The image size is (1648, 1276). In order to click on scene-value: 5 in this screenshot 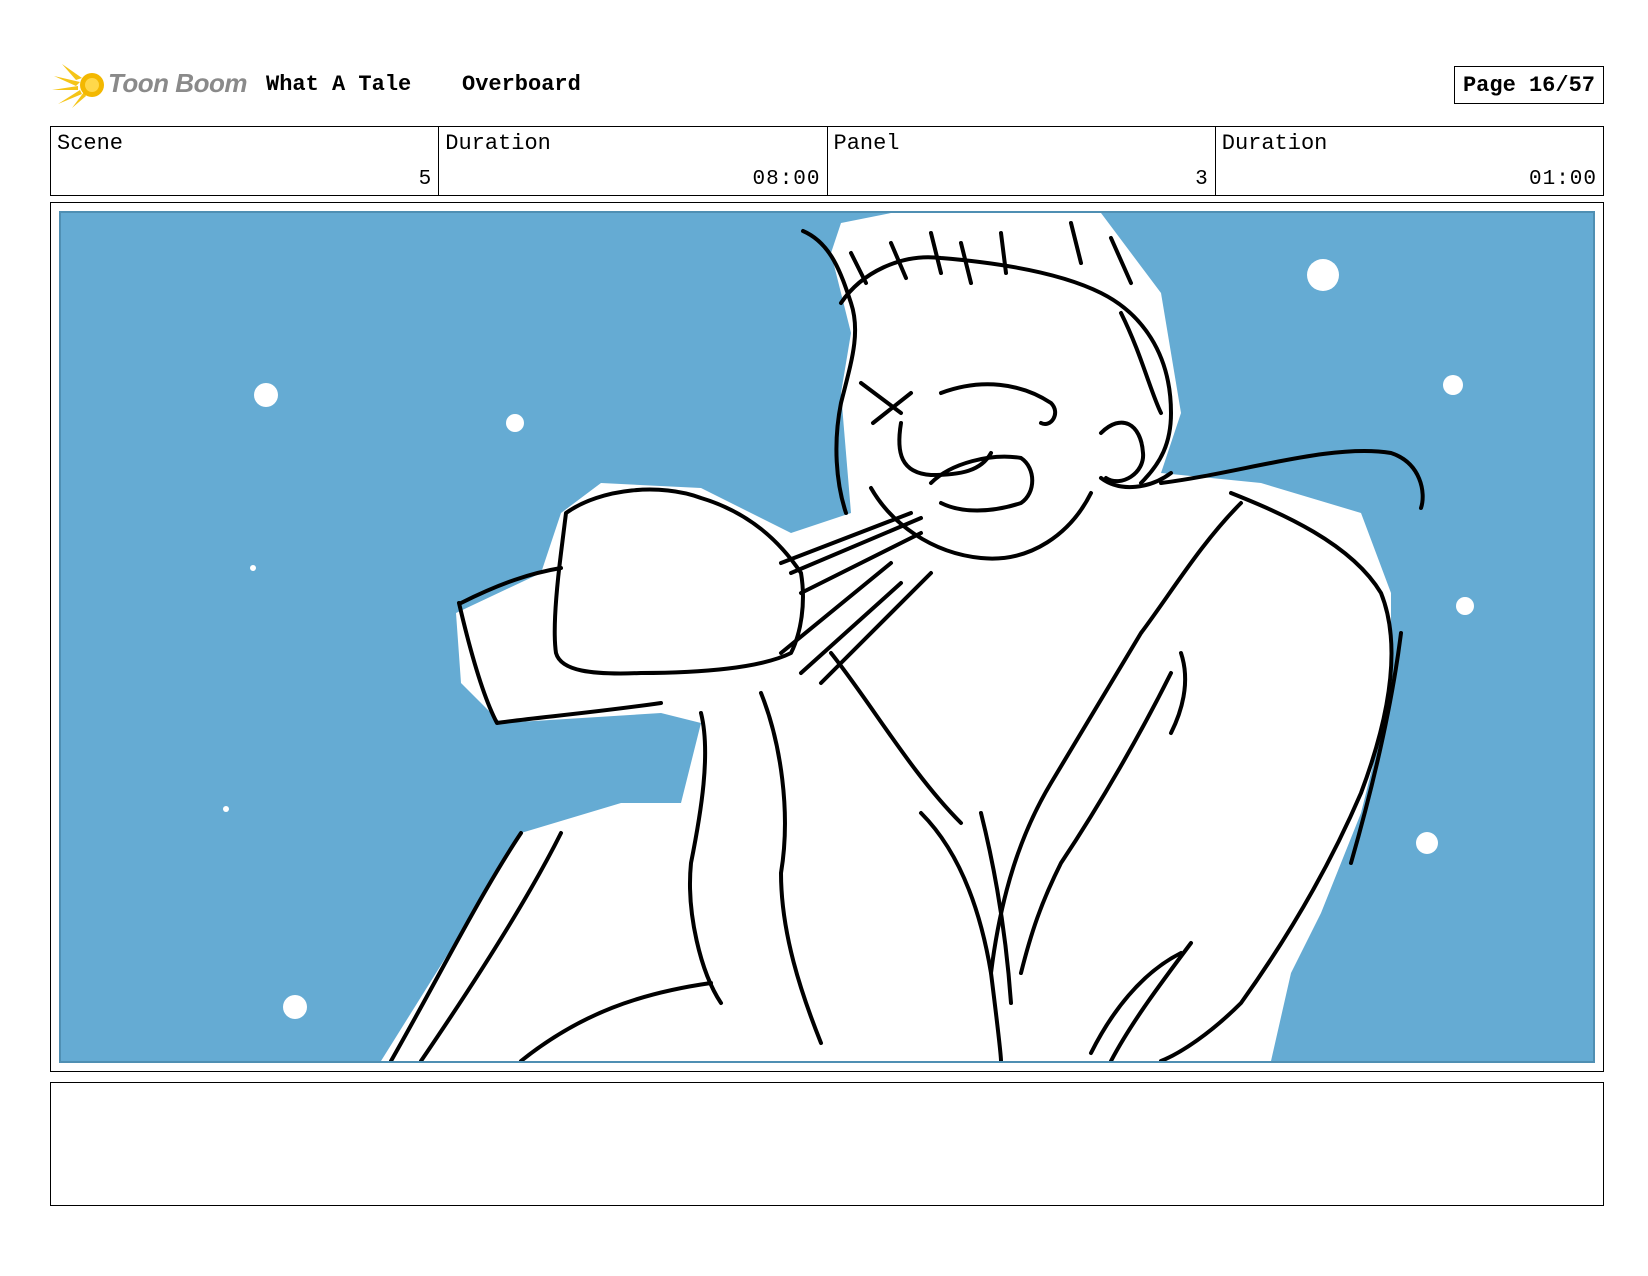, I will do `click(425, 179)`.